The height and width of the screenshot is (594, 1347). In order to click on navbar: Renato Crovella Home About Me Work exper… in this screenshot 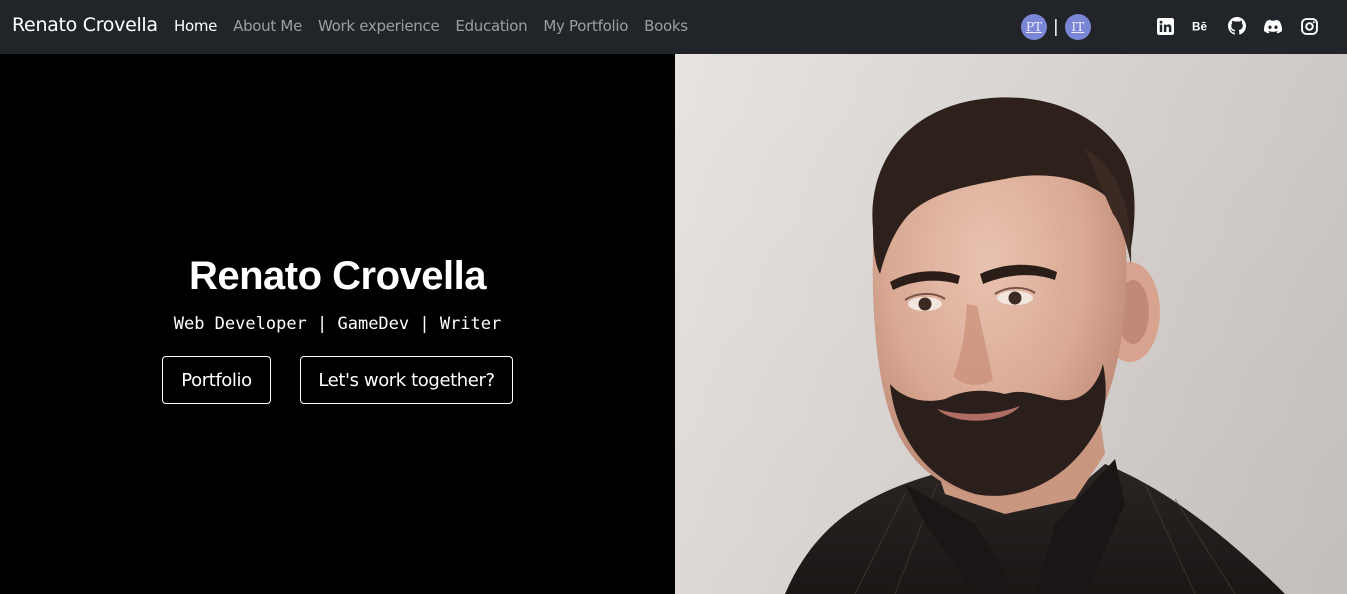, I will do `click(673, 27)`.